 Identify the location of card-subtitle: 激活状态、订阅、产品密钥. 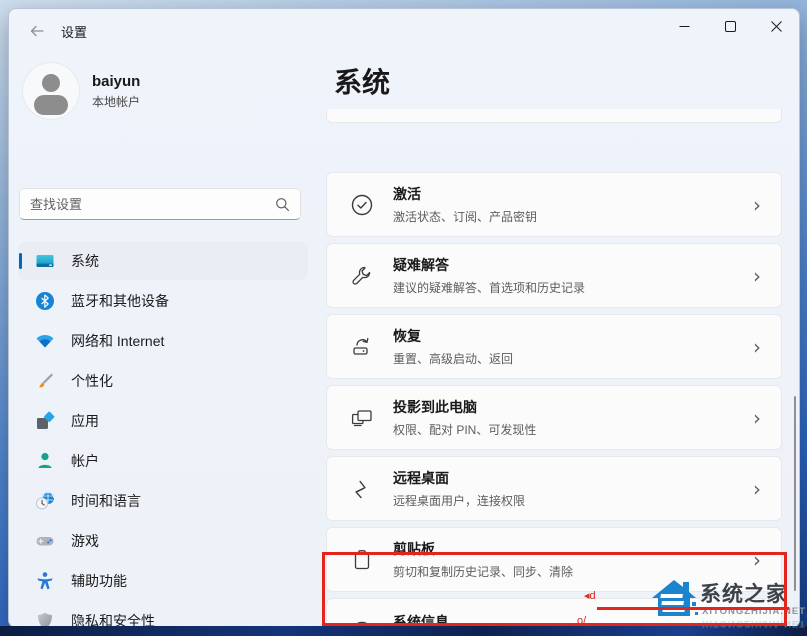
(465, 217).